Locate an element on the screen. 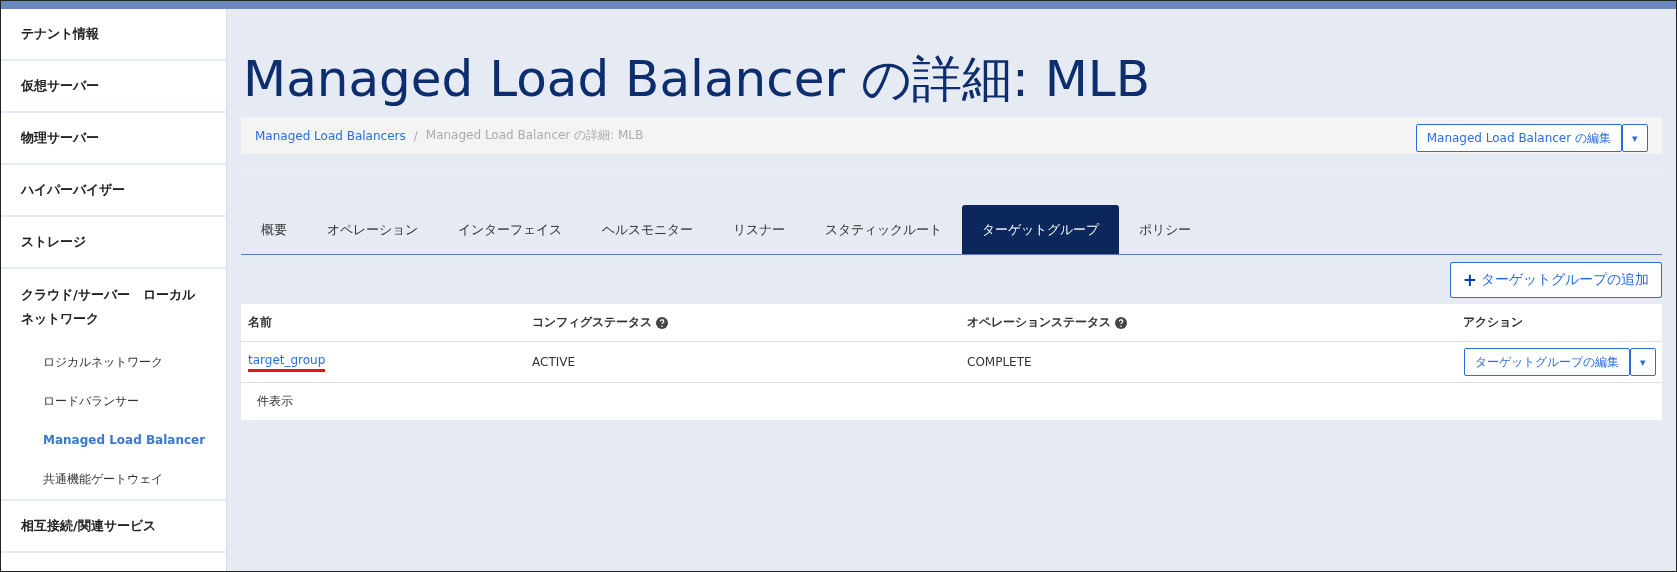  name-link: target_group is located at coordinates (287, 362).